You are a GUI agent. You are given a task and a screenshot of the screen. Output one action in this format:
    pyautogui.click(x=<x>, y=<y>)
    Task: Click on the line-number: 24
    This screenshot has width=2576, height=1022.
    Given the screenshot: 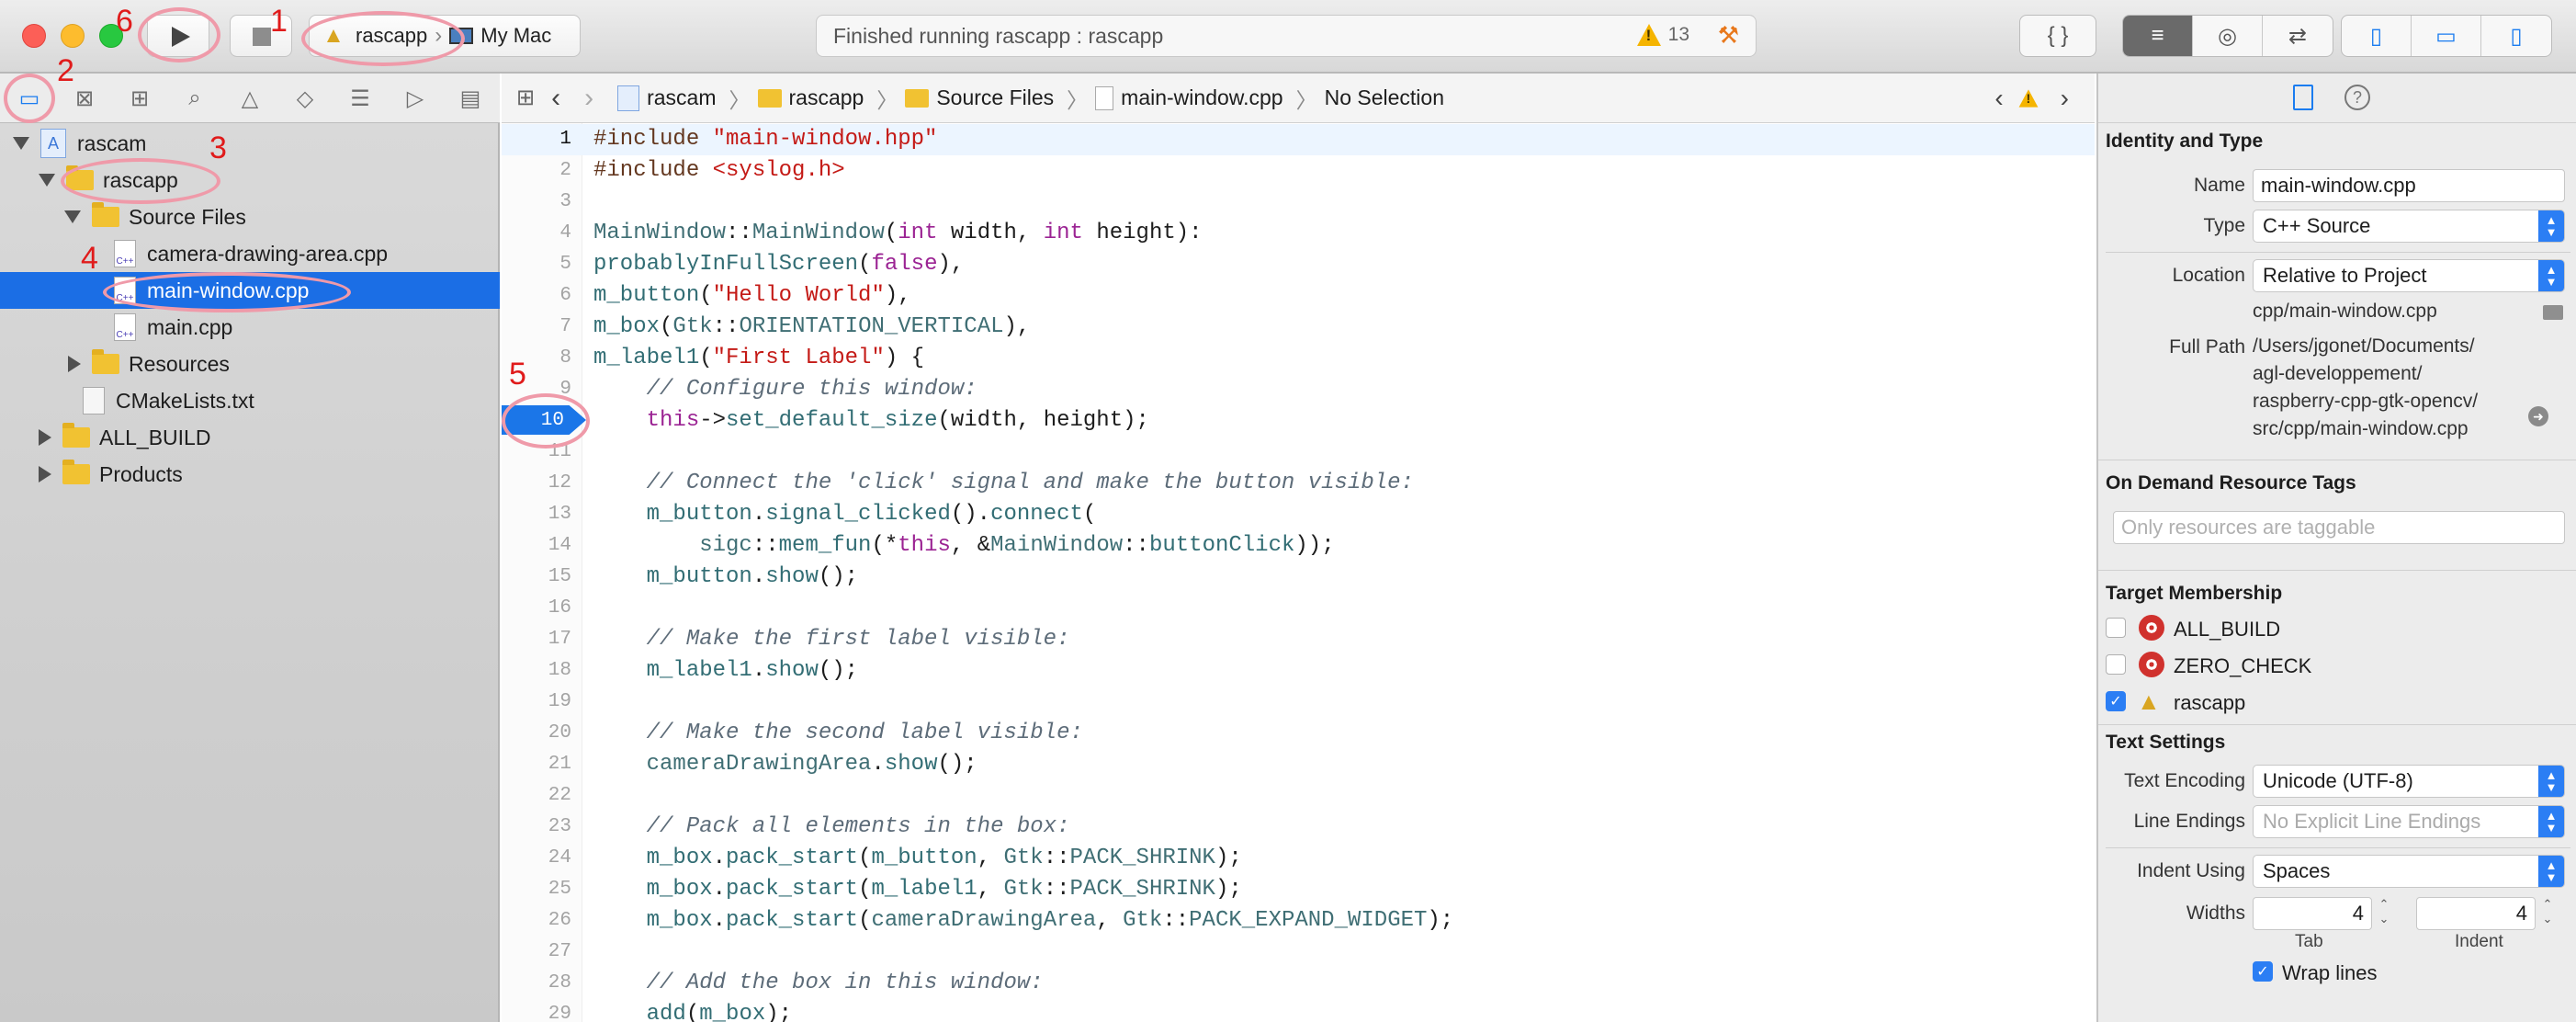 What is the action you would take?
    pyautogui.click(x=536, y=858)
    